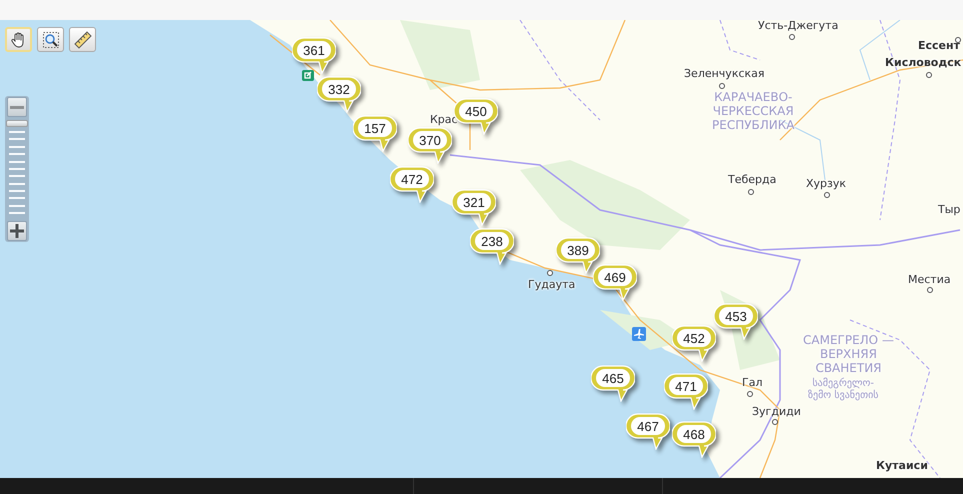 The height and width of the screenshot is (494, 963). Describe the element at coordinates (752, 383) in the screenshot. I see `place-label: Гал` at that location.